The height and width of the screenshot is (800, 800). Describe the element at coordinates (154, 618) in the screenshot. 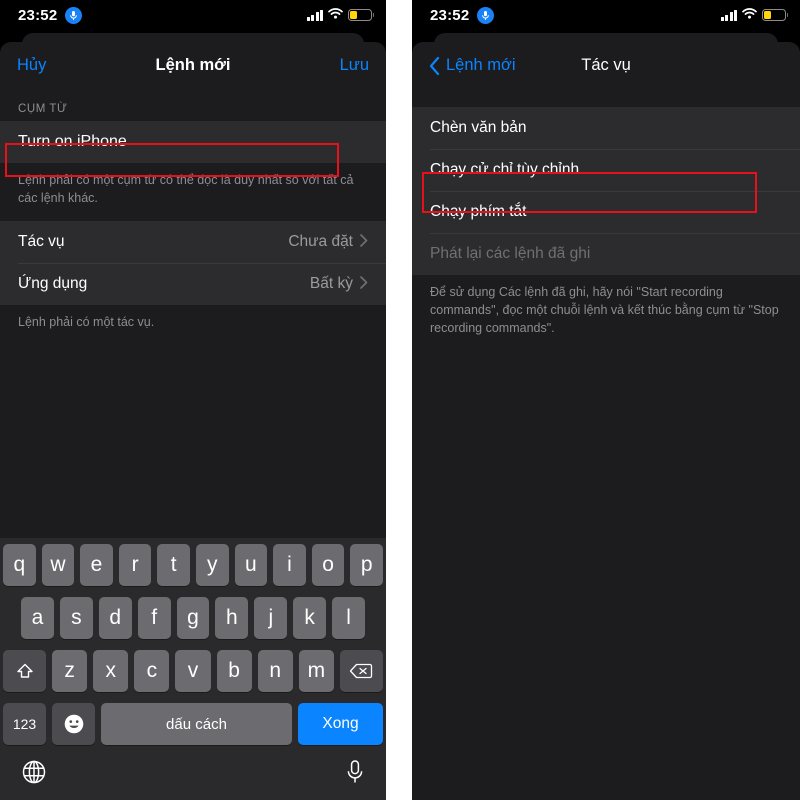

I see `key-f: f` at that location.